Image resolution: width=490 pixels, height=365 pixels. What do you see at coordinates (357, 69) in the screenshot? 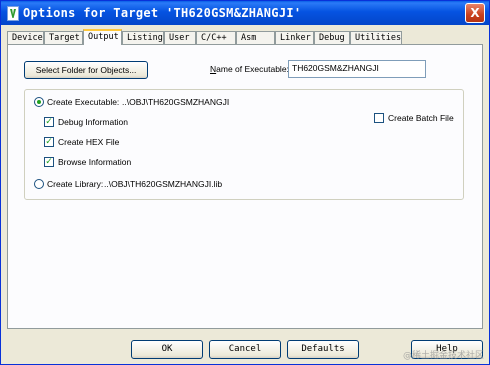
I see `name-of-executable-input: TH620GSM&ZHANGJI` at bounding box center [357, 69].